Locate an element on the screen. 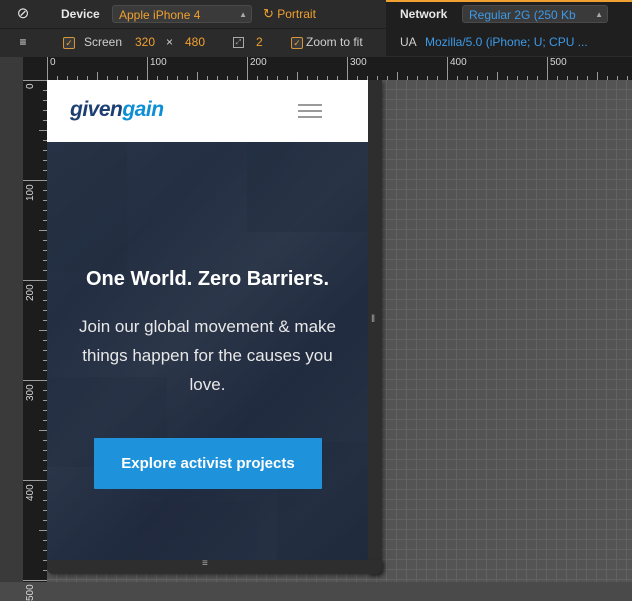  givengain-logo: givengain is located at coordinates (117, 110).